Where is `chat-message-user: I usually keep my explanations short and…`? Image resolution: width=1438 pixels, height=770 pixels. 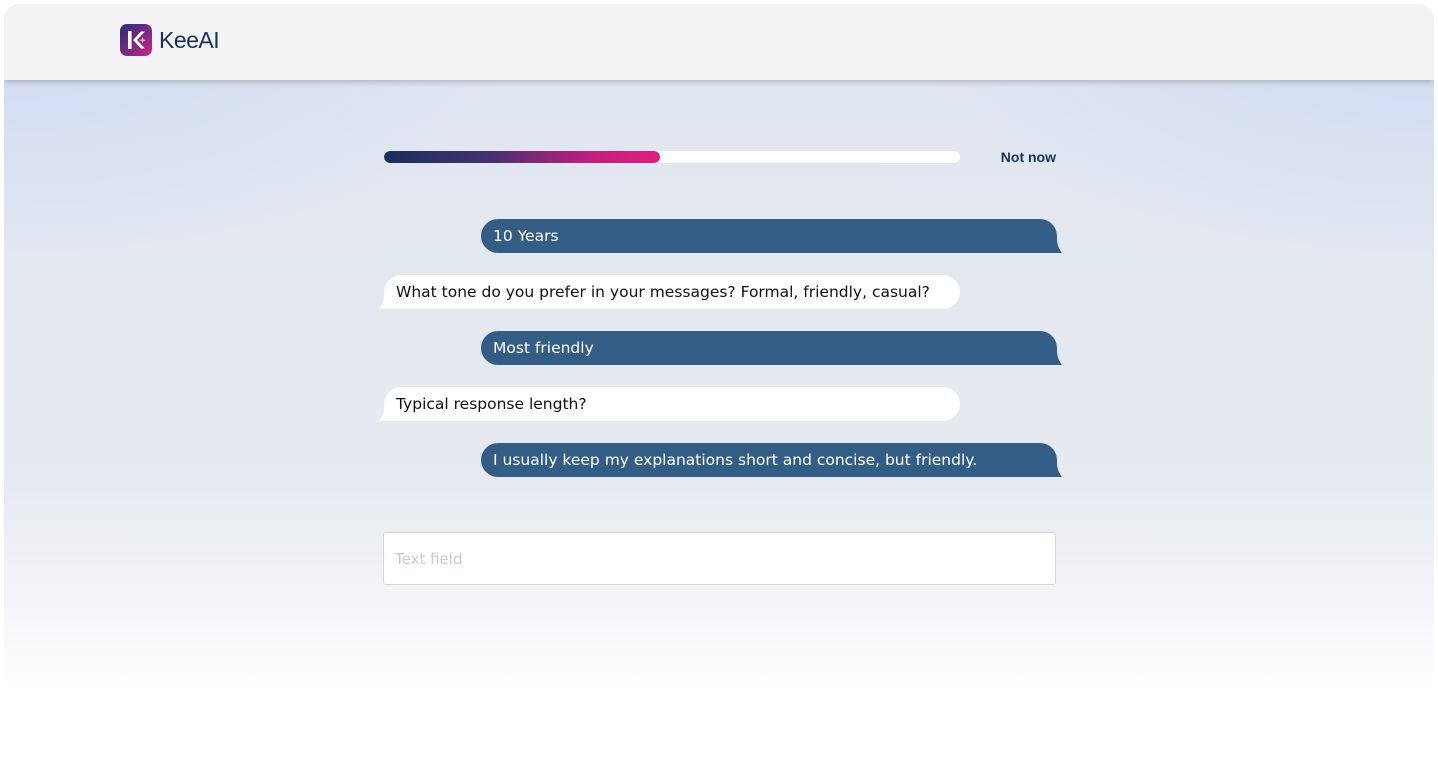
chat-message-user: I usually keep my explanations short and… is located at coordinates (771, 460).